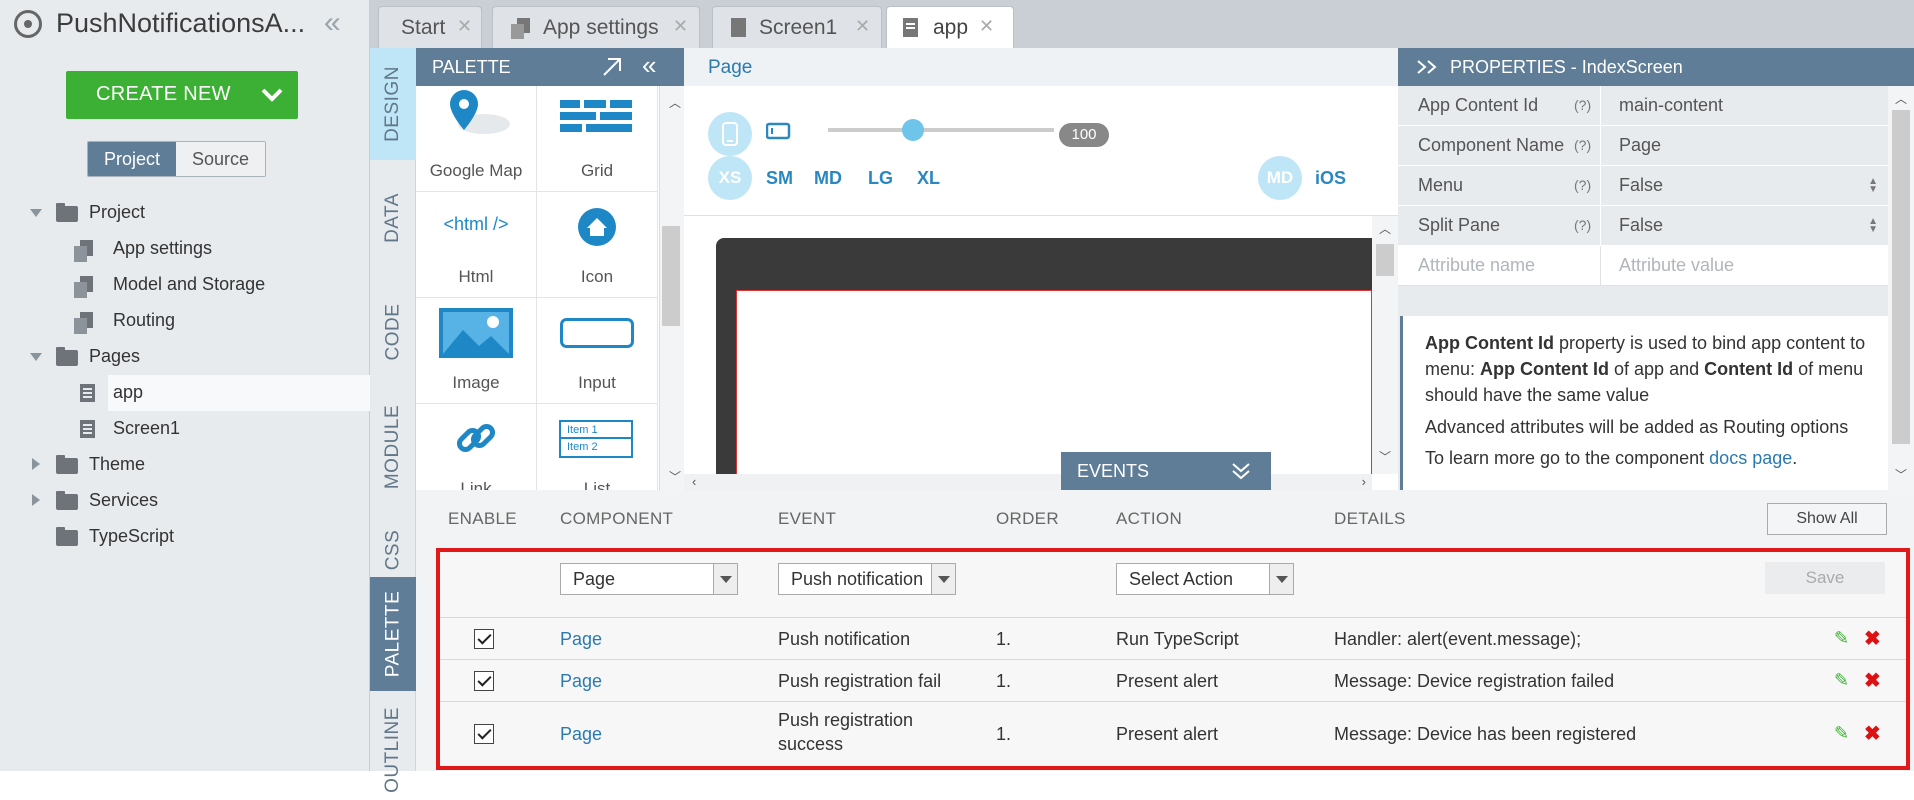  What do you see at coordinates (1280, 178) in the screenshot?
I see `platform-md-button: MD` at bounding box center [1280, 178].